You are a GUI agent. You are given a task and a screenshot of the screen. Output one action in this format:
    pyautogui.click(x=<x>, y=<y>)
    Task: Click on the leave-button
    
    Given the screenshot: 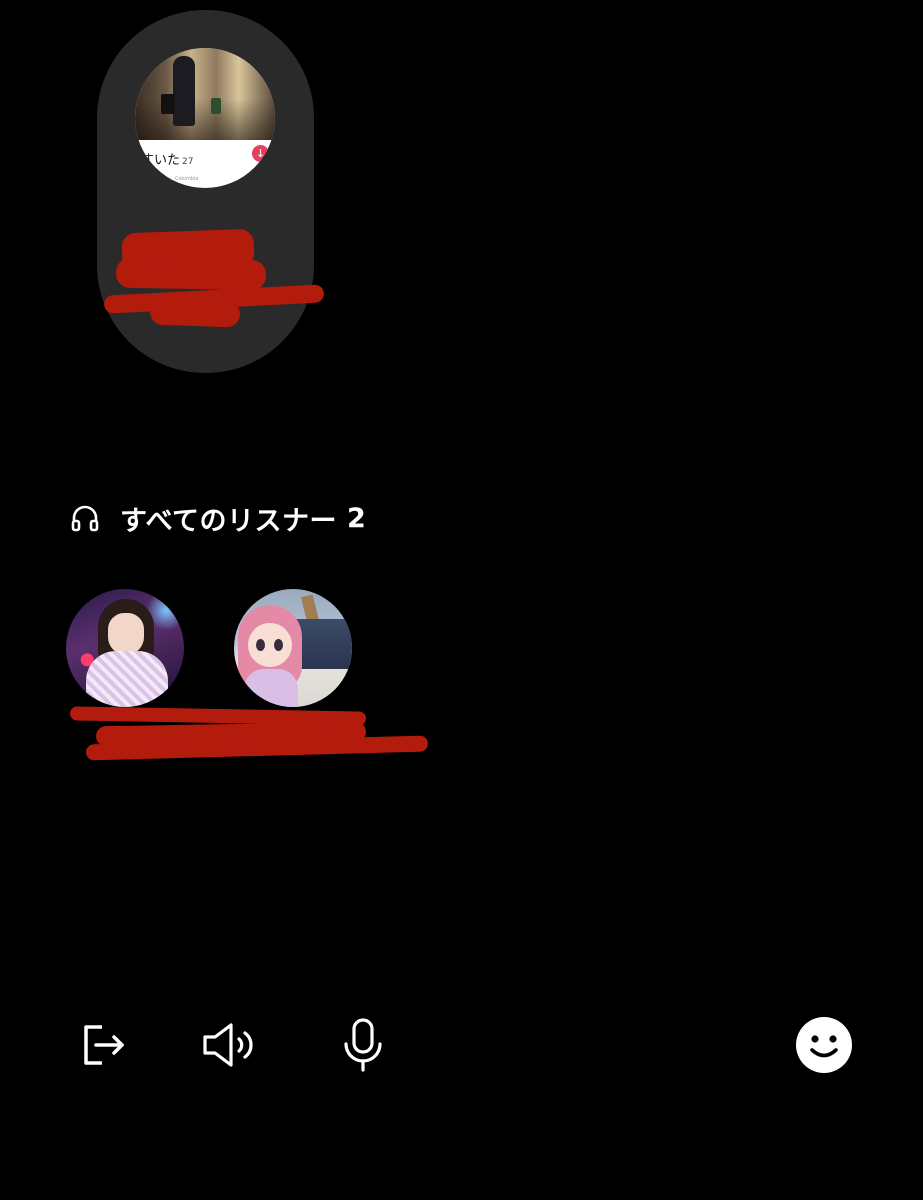 What is the action you would take?
    pyautogui.click(x=102, y=1045)
    